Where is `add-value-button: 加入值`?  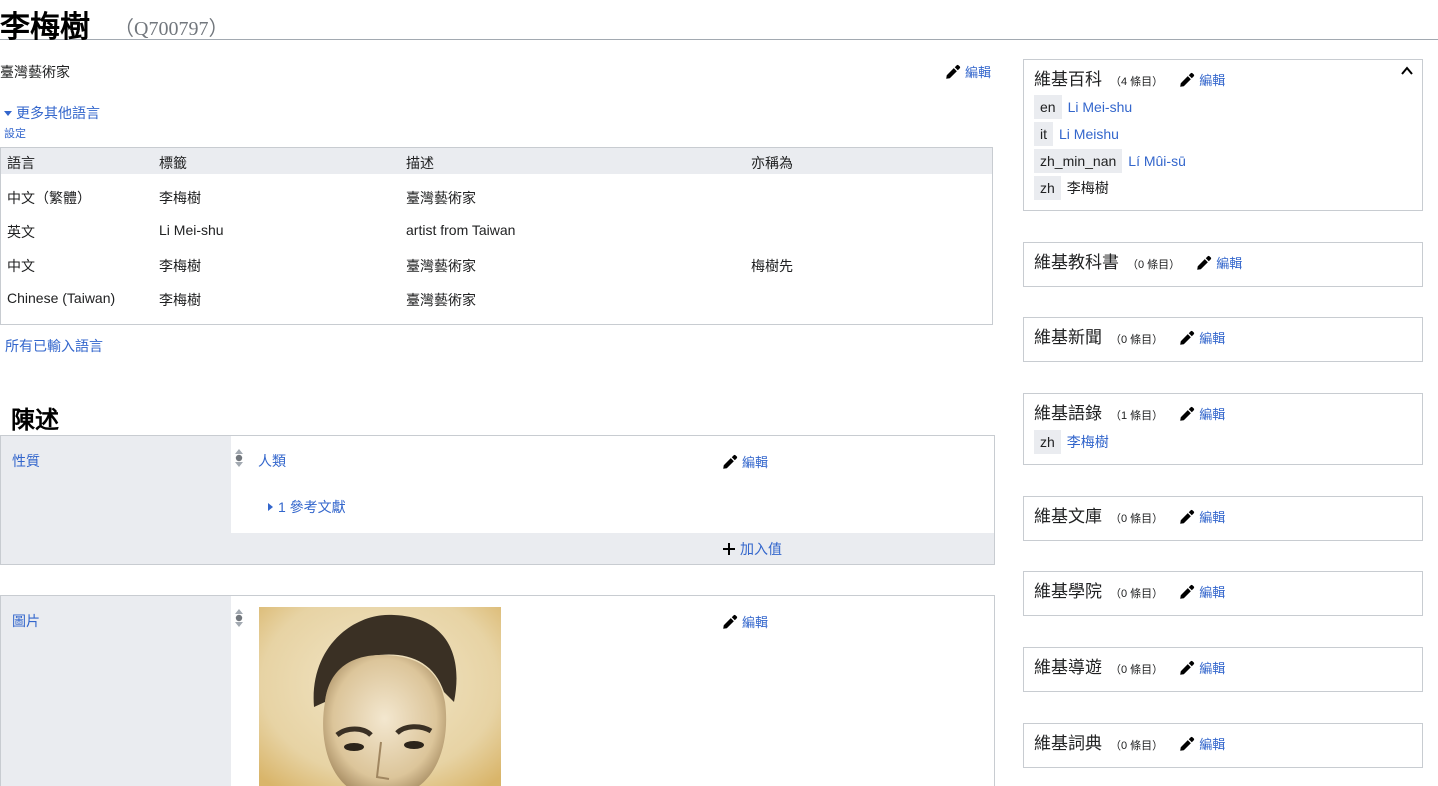
add-value-button: 加入值 is located at coordinates (752, 549).